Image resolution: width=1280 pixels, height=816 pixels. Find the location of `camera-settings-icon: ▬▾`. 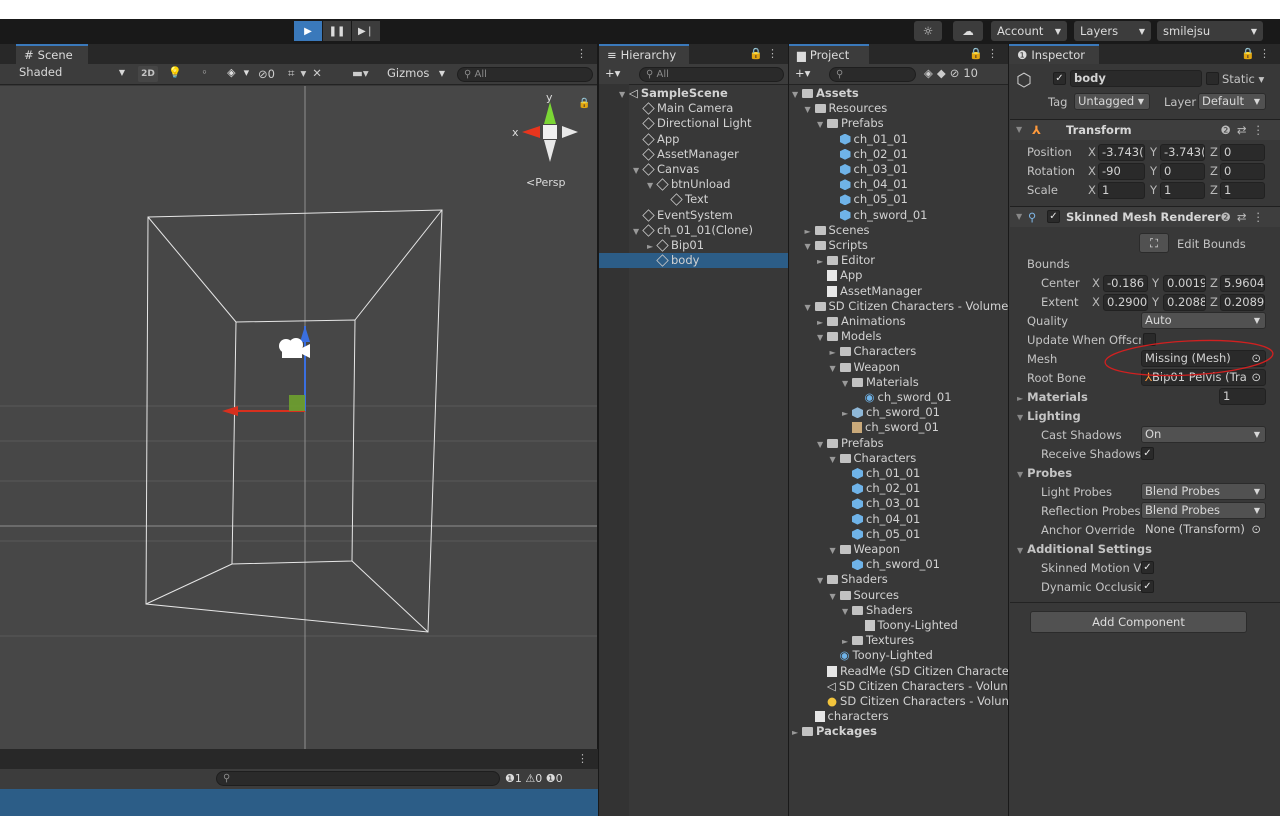

camera-settings-icon: ▬▾ is located at coordinates (360, 73).